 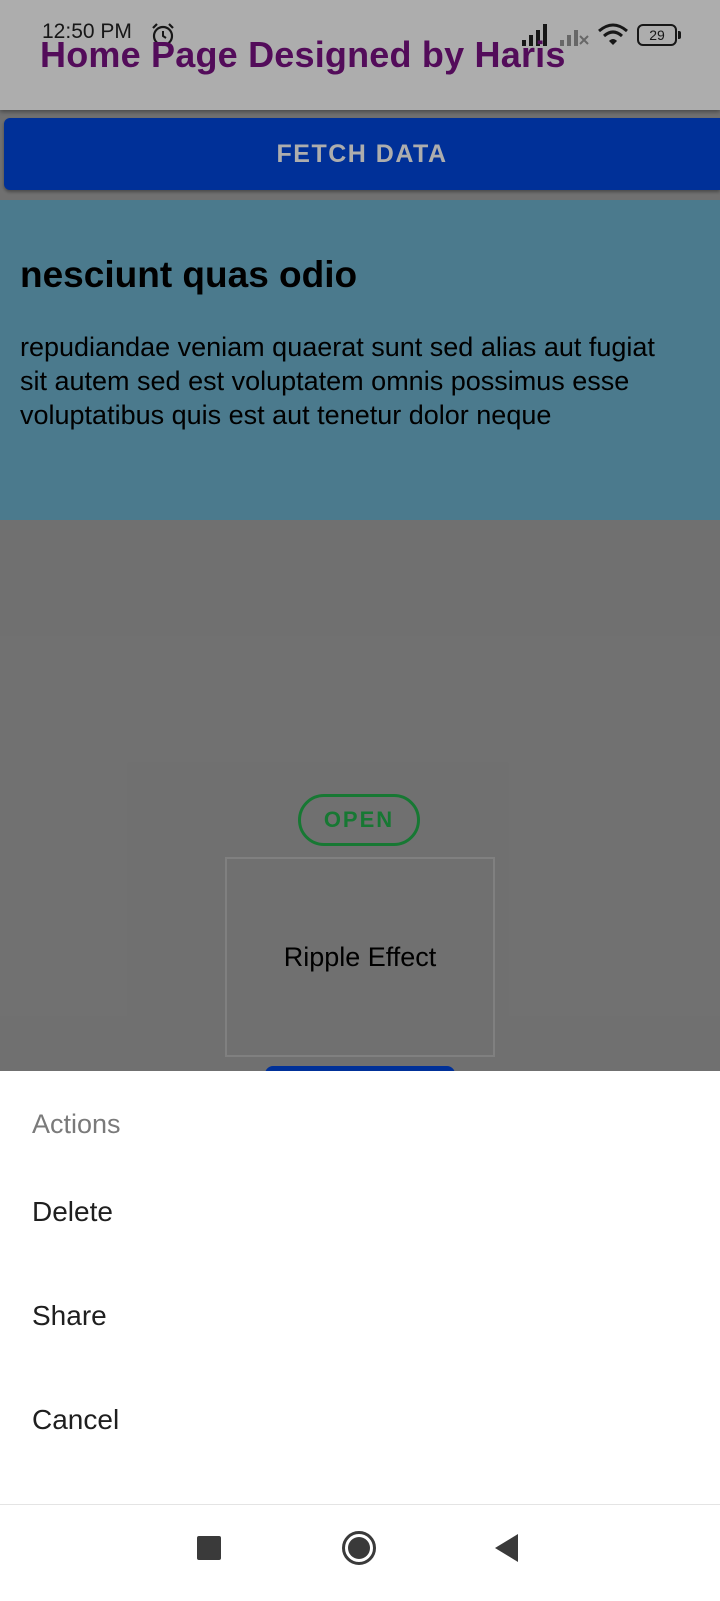 What do you see at coordinates (72, 1211) in the screenshot?
I see `action-delete-label: Delete` at bounding box center [72, 1211].